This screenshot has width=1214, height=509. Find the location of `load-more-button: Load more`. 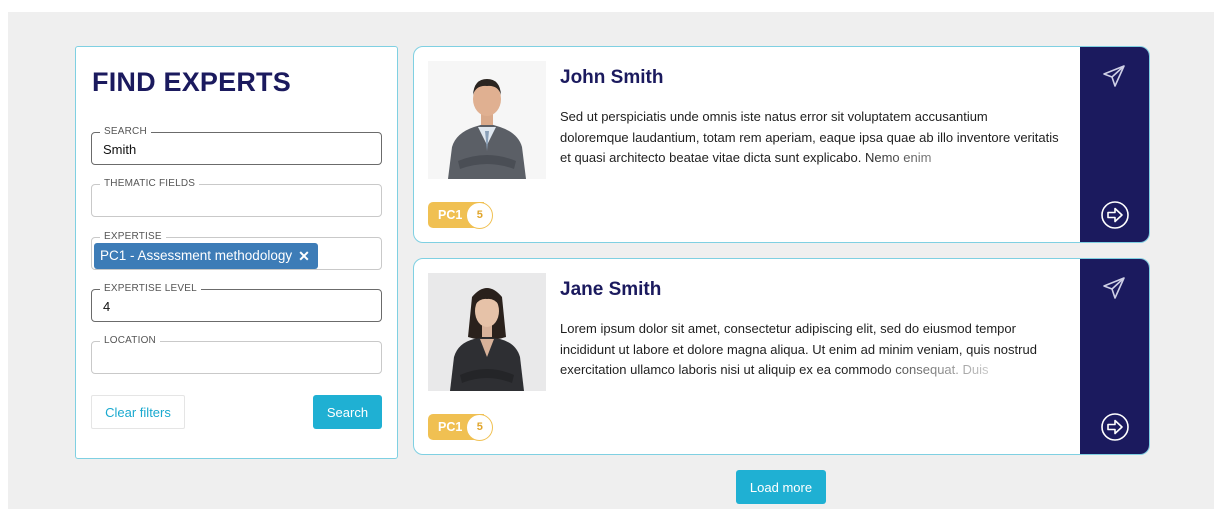

load-more-button: Load more is located at coordinates (781, 487).